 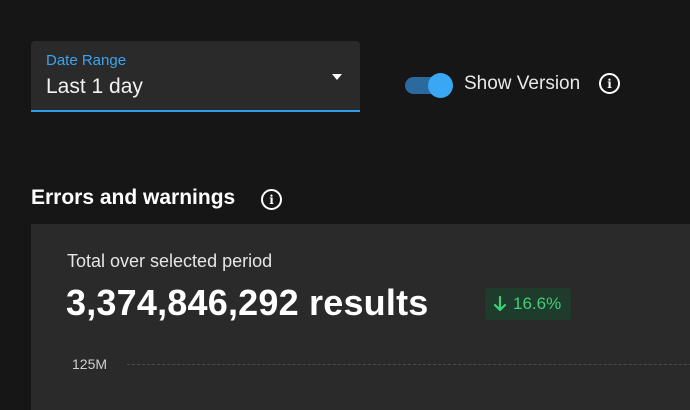 I want to click on change-badge: 16.6%, so click(x=528, y=304).